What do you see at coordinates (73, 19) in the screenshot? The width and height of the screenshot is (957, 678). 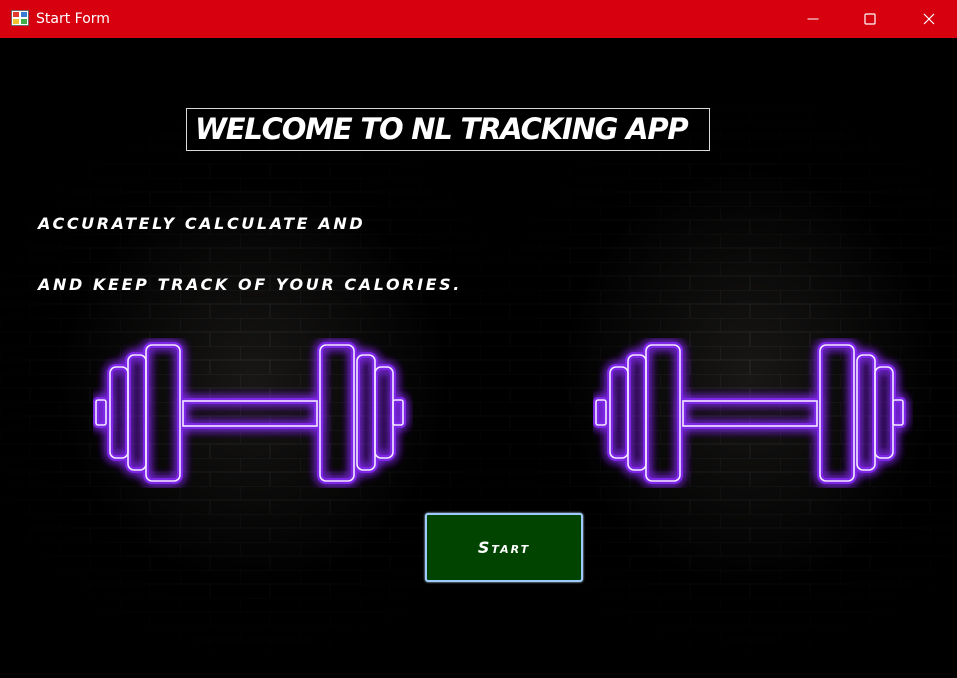 I see `window-title: Start Form` at bounding box center [73, 19].